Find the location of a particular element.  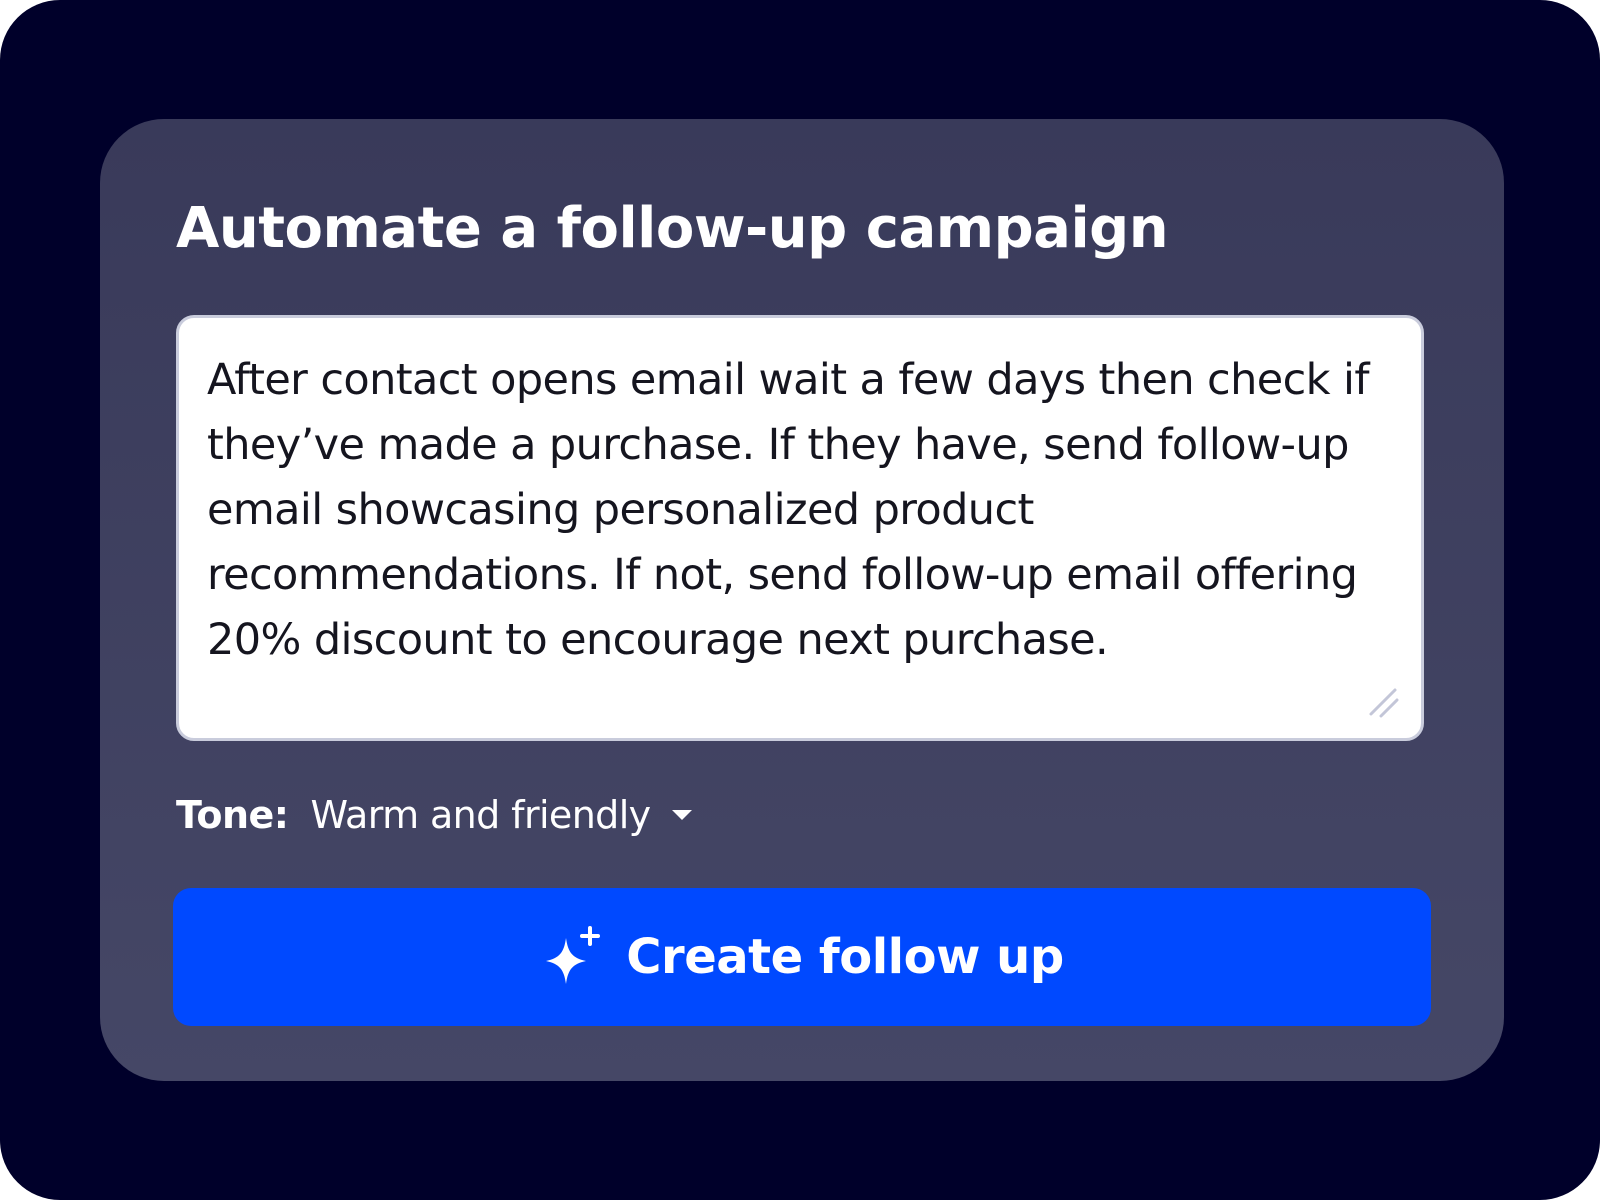

create-button-label: Create follow up is located at coordinates (845, 957).